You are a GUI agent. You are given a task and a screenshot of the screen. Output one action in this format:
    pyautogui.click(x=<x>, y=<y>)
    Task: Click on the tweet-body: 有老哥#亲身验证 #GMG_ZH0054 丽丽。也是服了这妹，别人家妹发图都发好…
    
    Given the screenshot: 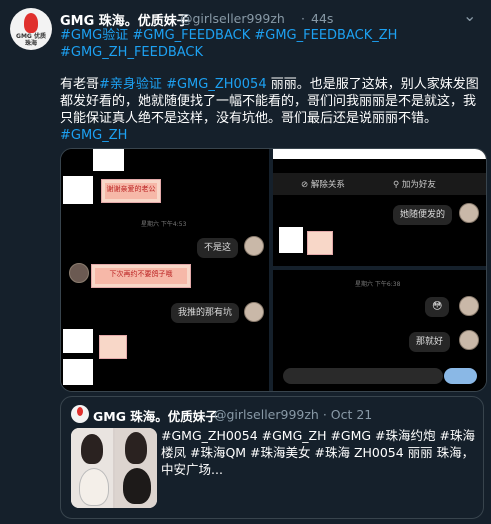 What is the action you would take?
    pyautogui.click(x=272, y=110)
    